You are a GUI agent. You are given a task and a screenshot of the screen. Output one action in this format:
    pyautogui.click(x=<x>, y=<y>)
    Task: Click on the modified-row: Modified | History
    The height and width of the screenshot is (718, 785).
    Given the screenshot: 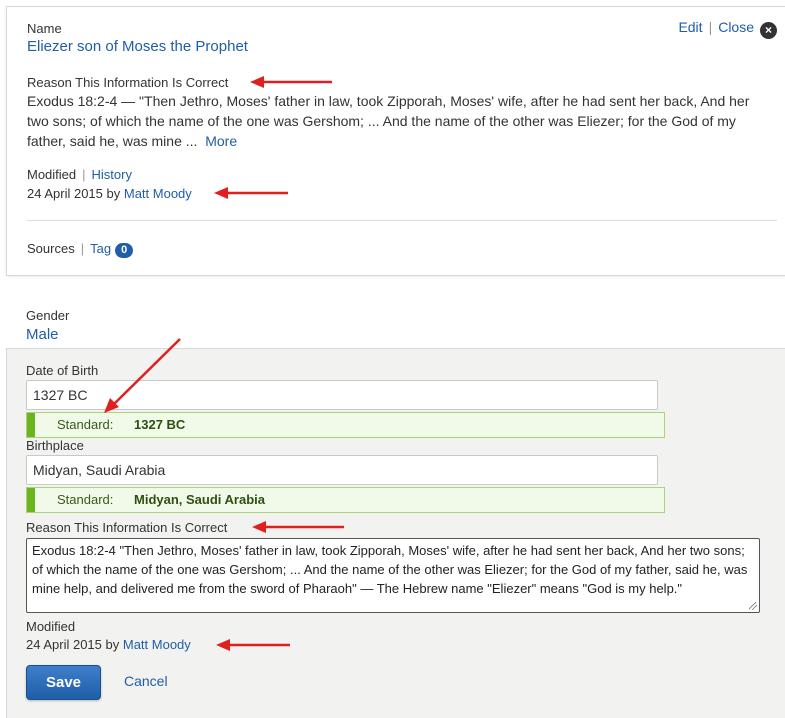 What is the action you would take?
    pyautogui.click(x=79, y=174)
    